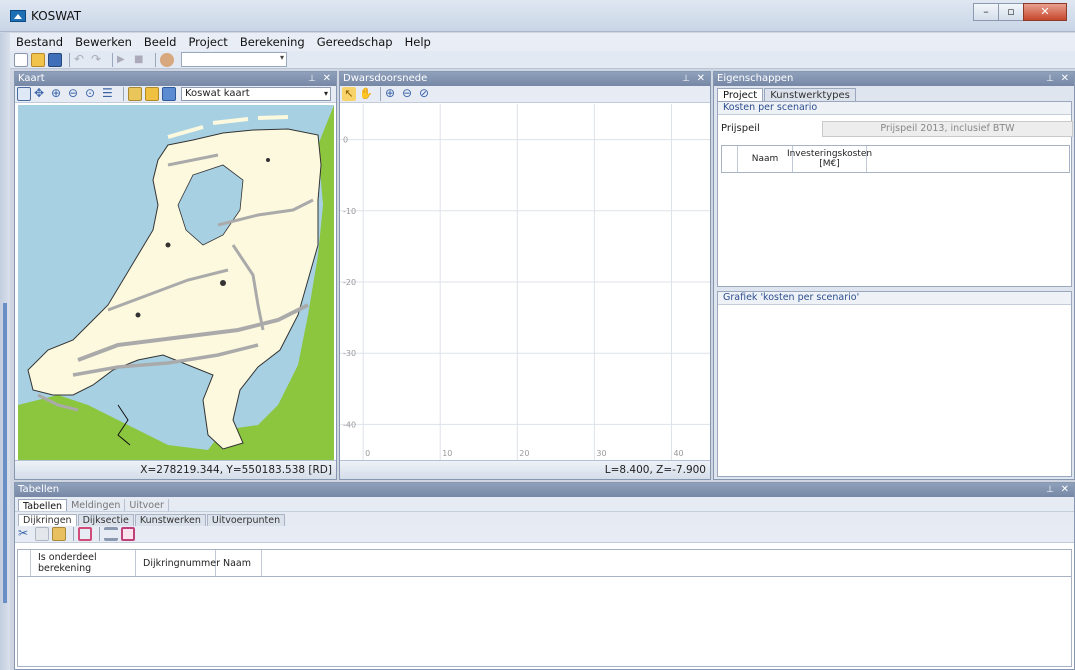  Describe the element at coordinates (170, 520) in the screenshot. I see `tab-kunstwerken: Kunstwerken` at that location.